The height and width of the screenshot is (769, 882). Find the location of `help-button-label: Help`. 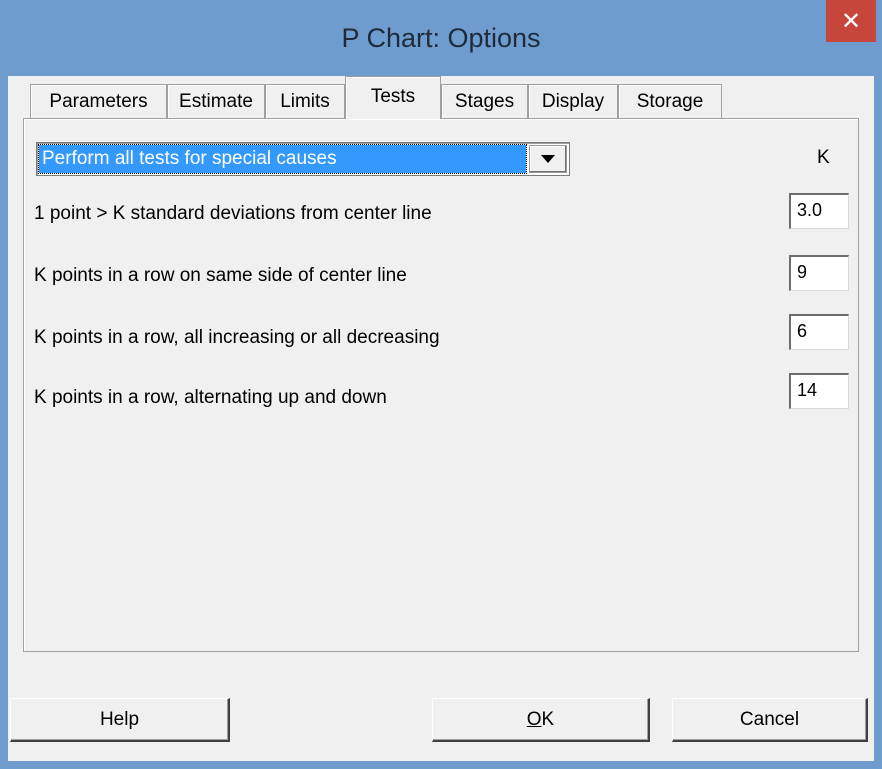

help-button-label: Help is located at coordinates (119, 719).